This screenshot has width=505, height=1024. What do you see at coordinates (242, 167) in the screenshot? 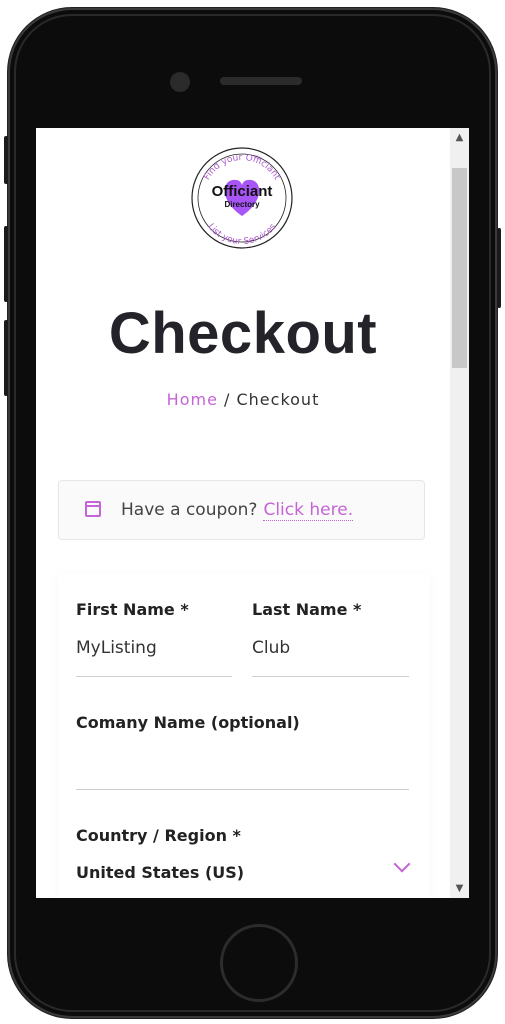
I see `logo-top-text: Find your Officiant` at bounding box center [242, 167].